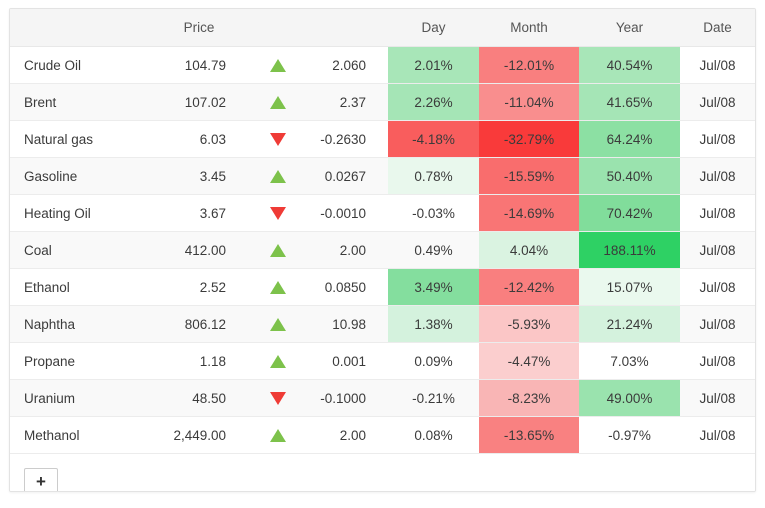  What do you see at coordinates (433, 139) in the screenshot?
I see `cell-day-pct: -4.18%` at bounding box center [433, 139].